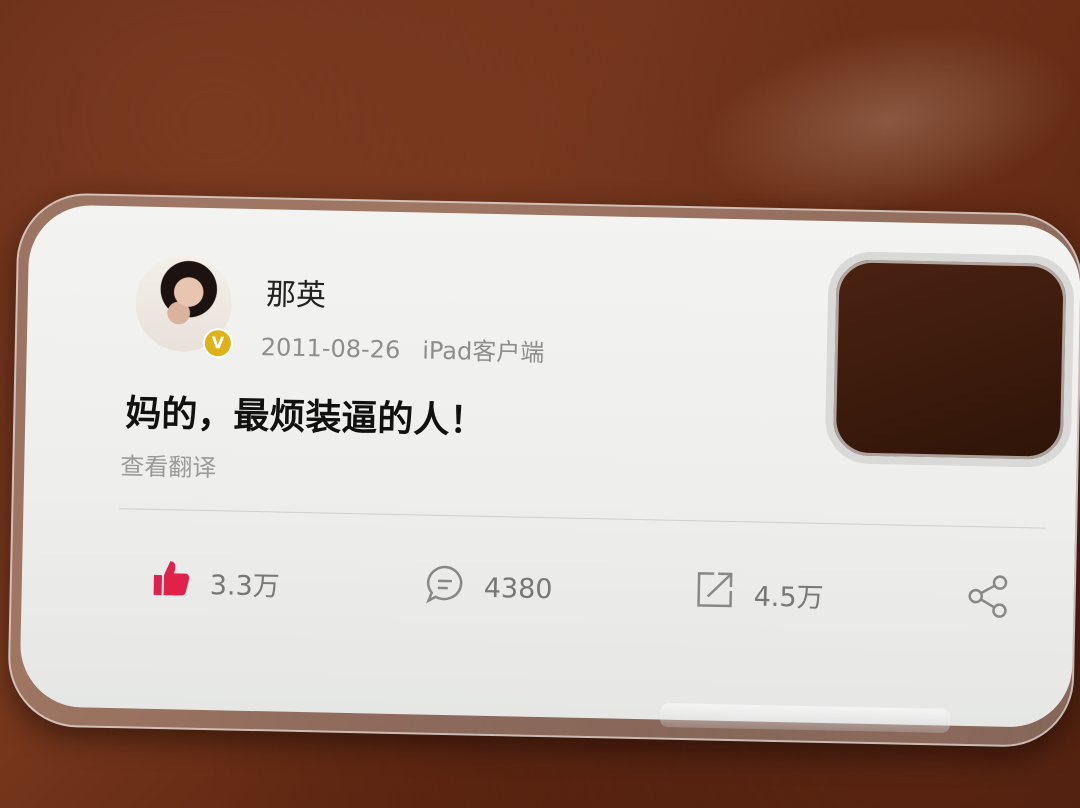 The image size is (1080, 808). What do you see at coordinates (949, 359) in the screenshot?
I see `camera-cutout` at bounding box center [949, 359].